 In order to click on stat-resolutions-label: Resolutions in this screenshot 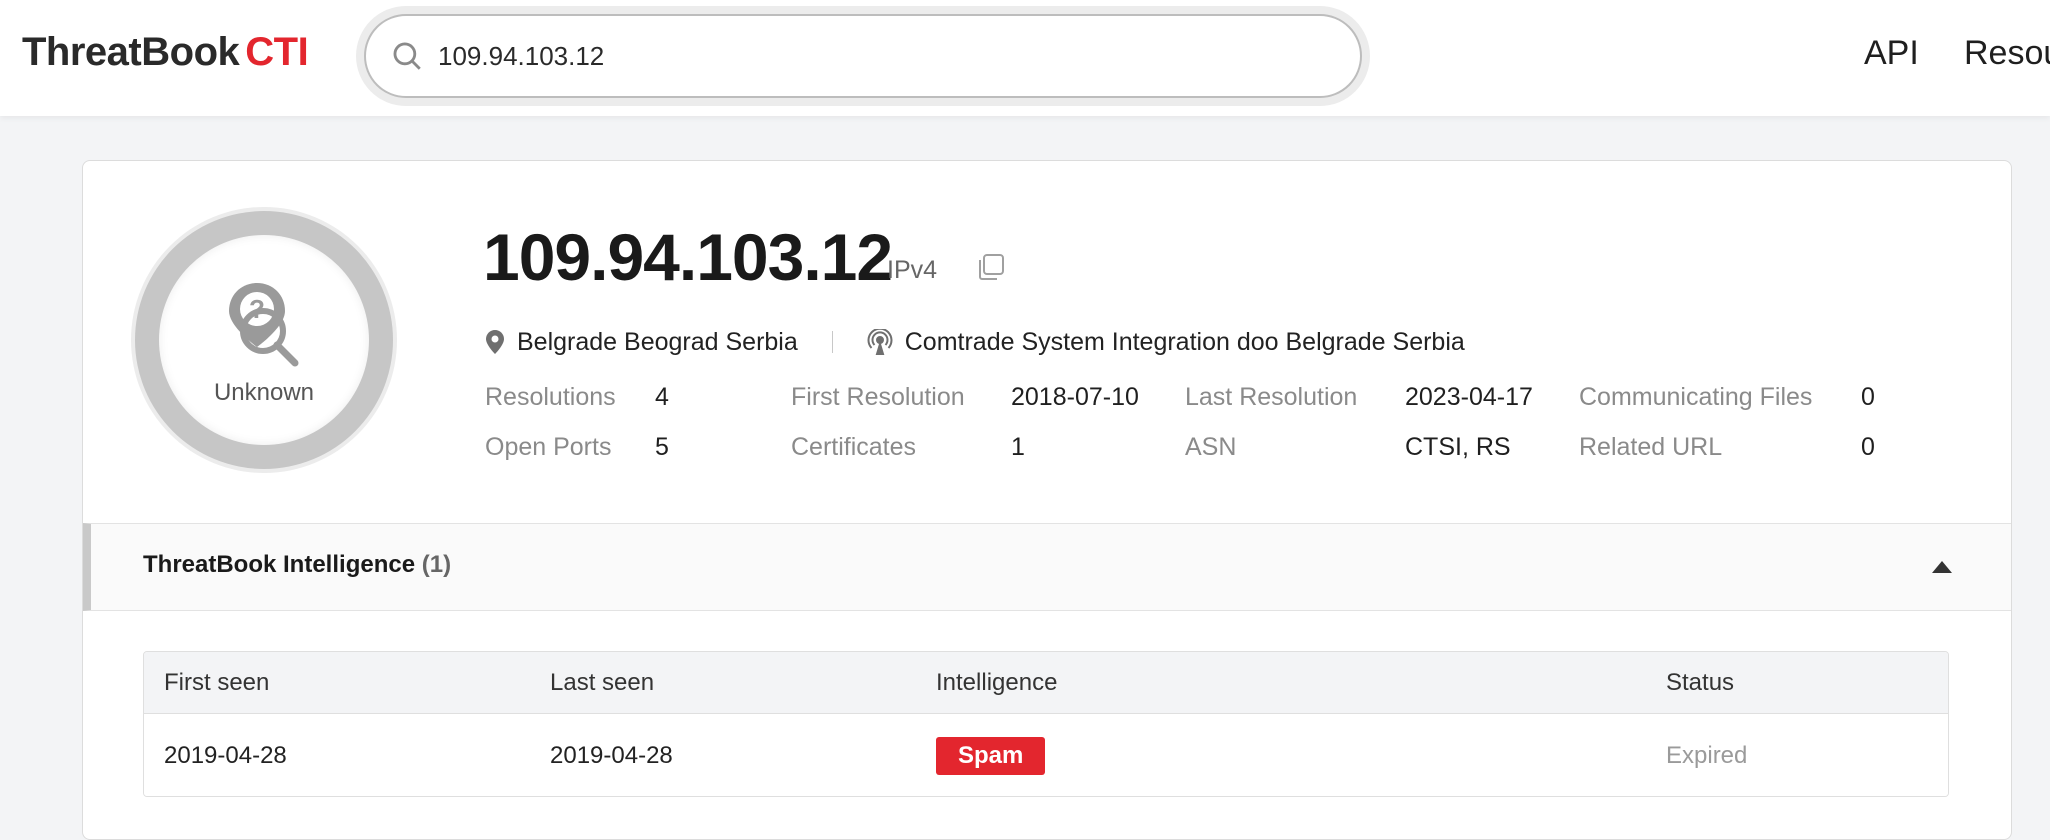, I will do `click(550, 397)`.